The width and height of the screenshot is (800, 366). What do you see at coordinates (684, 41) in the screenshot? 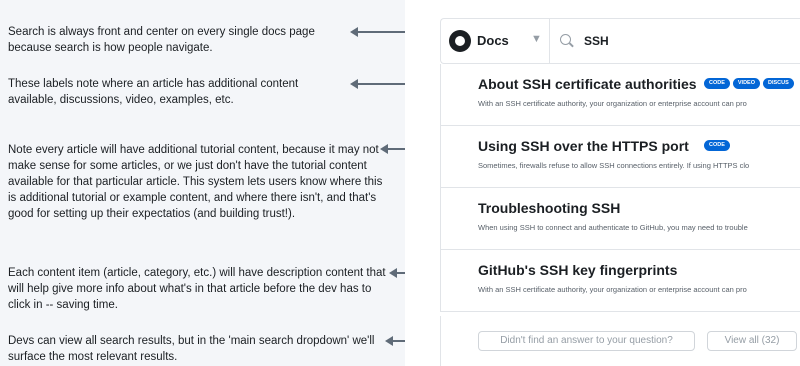
I see `search-input` at bounding box center [684, 41].